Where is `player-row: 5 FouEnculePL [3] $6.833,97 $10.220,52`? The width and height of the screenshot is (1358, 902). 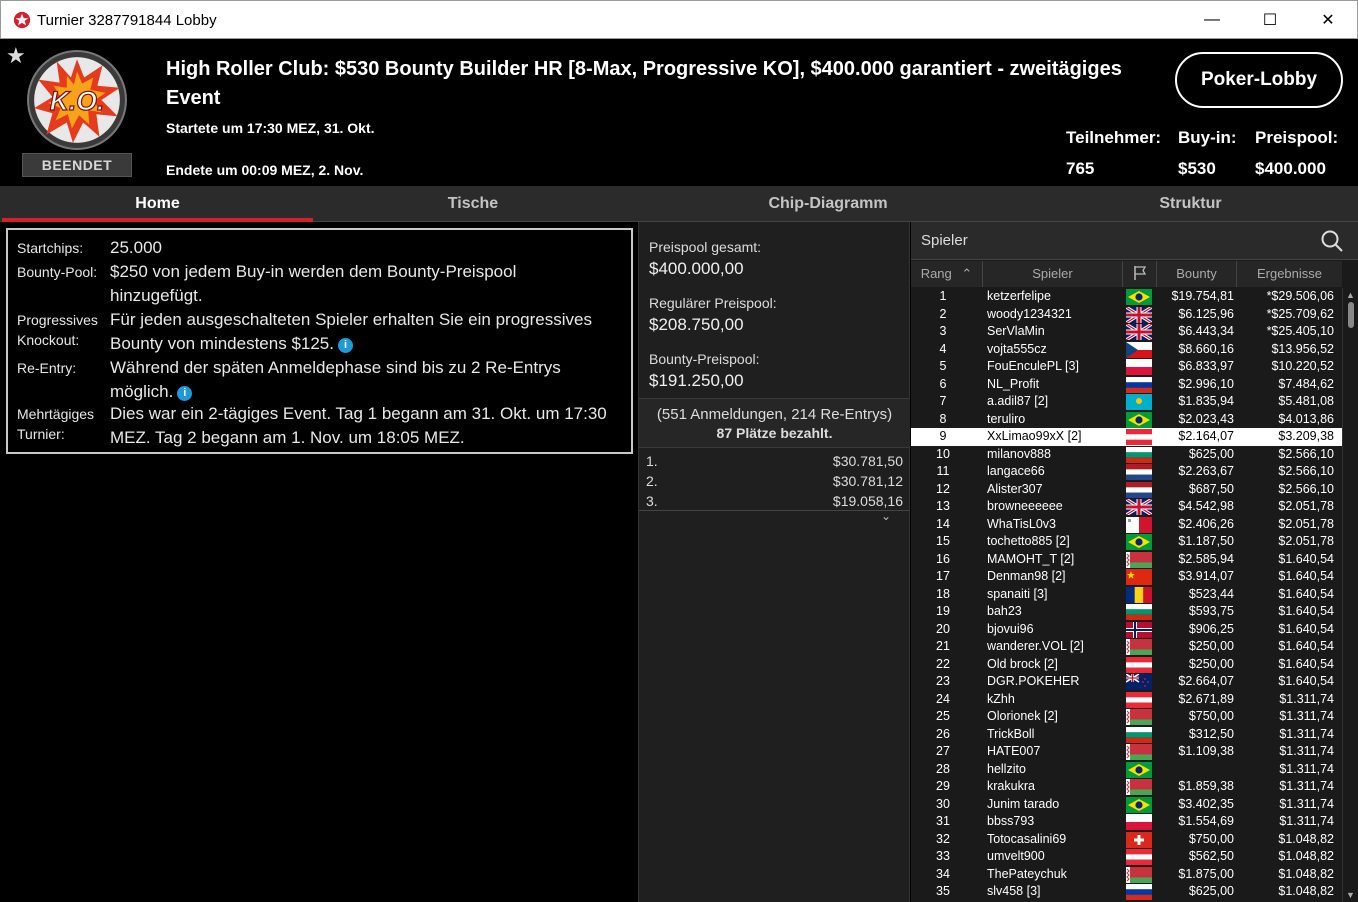
player-row: 5 FouEnculePL [3] $6.833,97 $10.220,52 is located at coordinates (1126, 367).